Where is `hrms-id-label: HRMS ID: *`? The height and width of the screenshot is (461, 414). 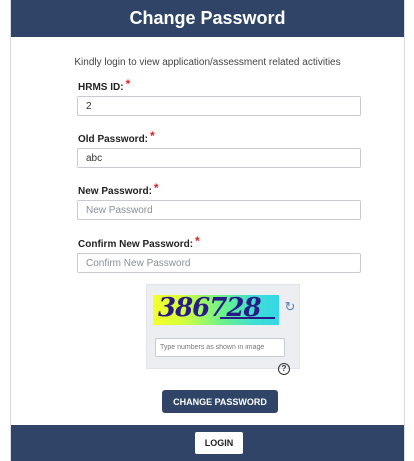 hrms-id-label: HRMS ID: * is located at coordinates (104, 85).